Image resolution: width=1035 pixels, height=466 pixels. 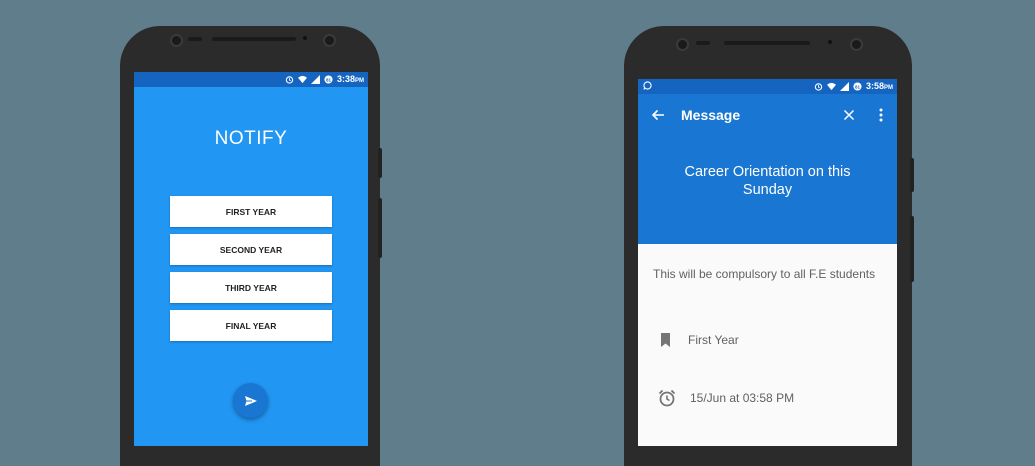 I want to click on page-title: NOTIFY, so click(x=251, y=138).